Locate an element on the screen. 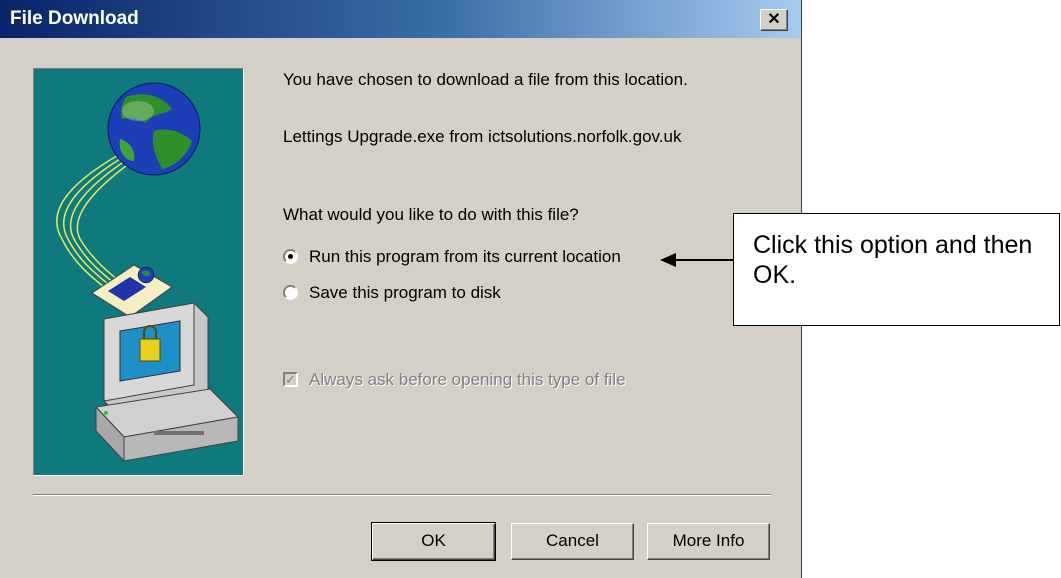 This screenshot has height=578, width=1061. radio-button-selected is located at coordinates (290, 256).